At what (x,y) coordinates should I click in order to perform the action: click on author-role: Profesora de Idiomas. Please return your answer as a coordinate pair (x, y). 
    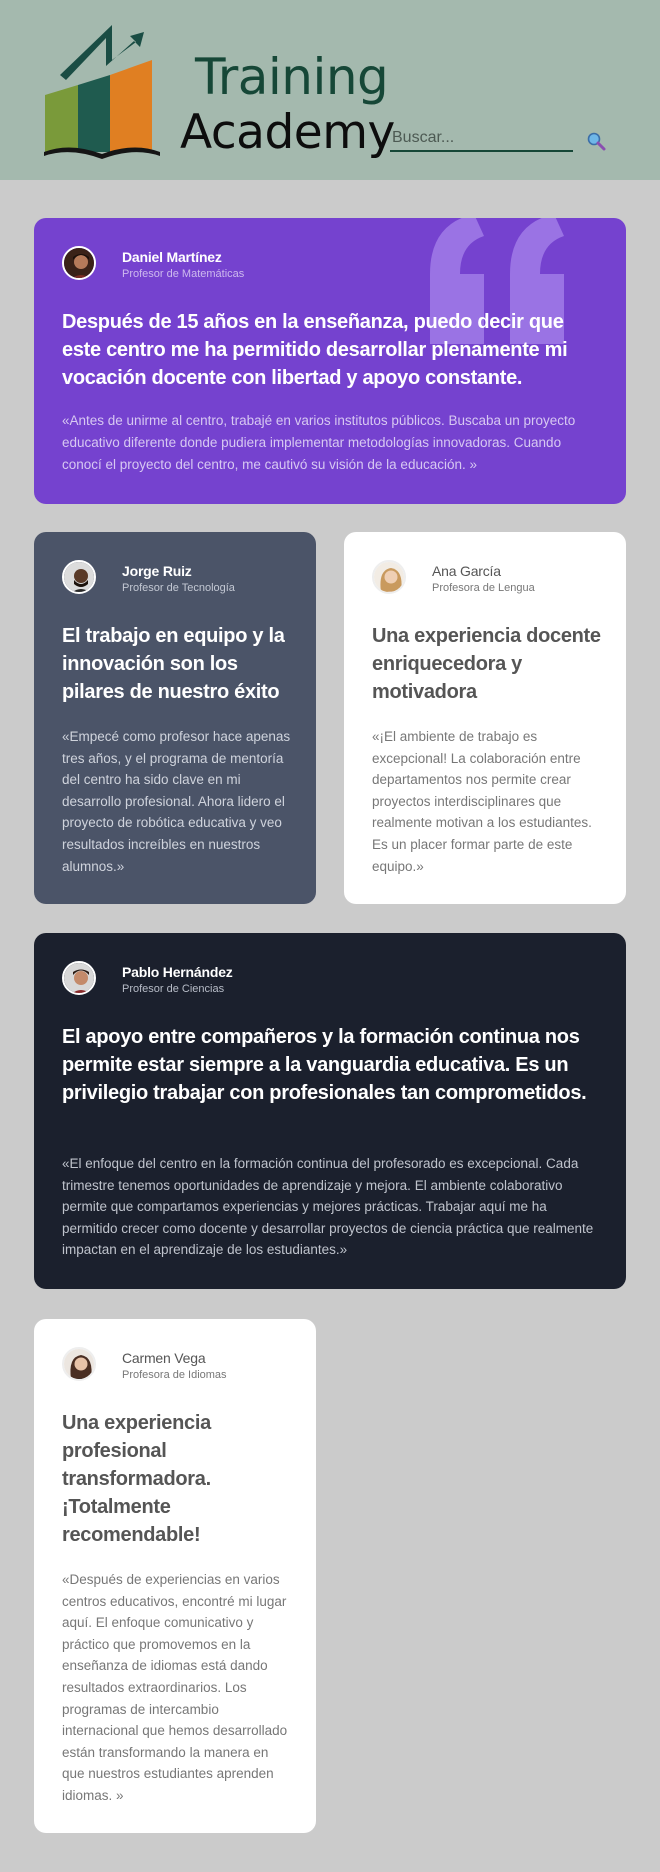
    Looking at the image, I should click on (174, 1375).